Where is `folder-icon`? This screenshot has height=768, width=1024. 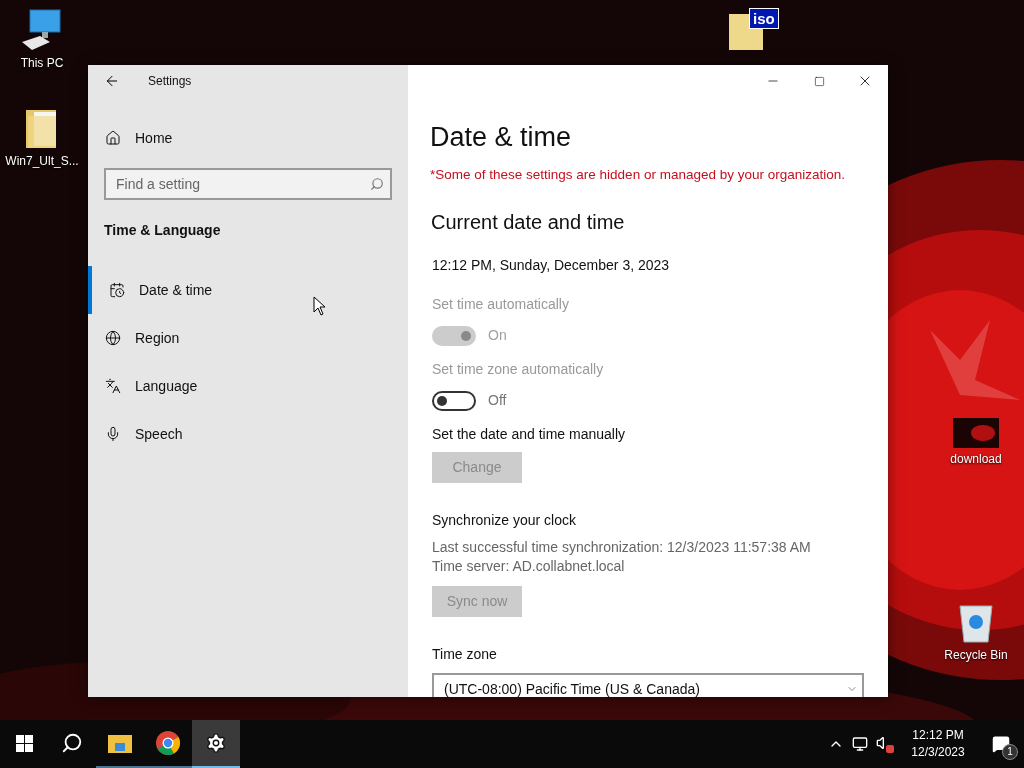 folder-icon is located at coordinates (120, 743).